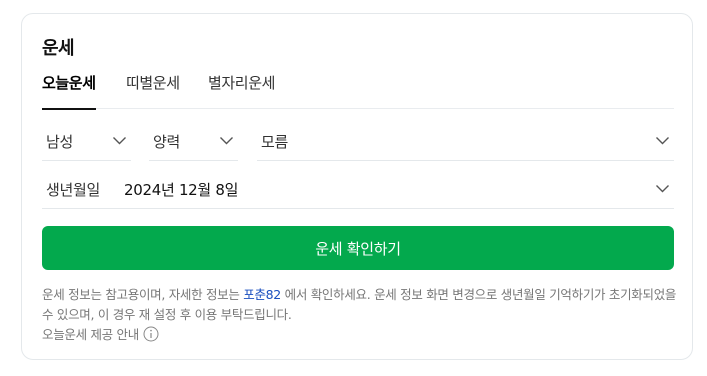  Describe the element at coordinates (73, 190) in the screenshot. I see `birthdate-label: 생년월일` at that location.